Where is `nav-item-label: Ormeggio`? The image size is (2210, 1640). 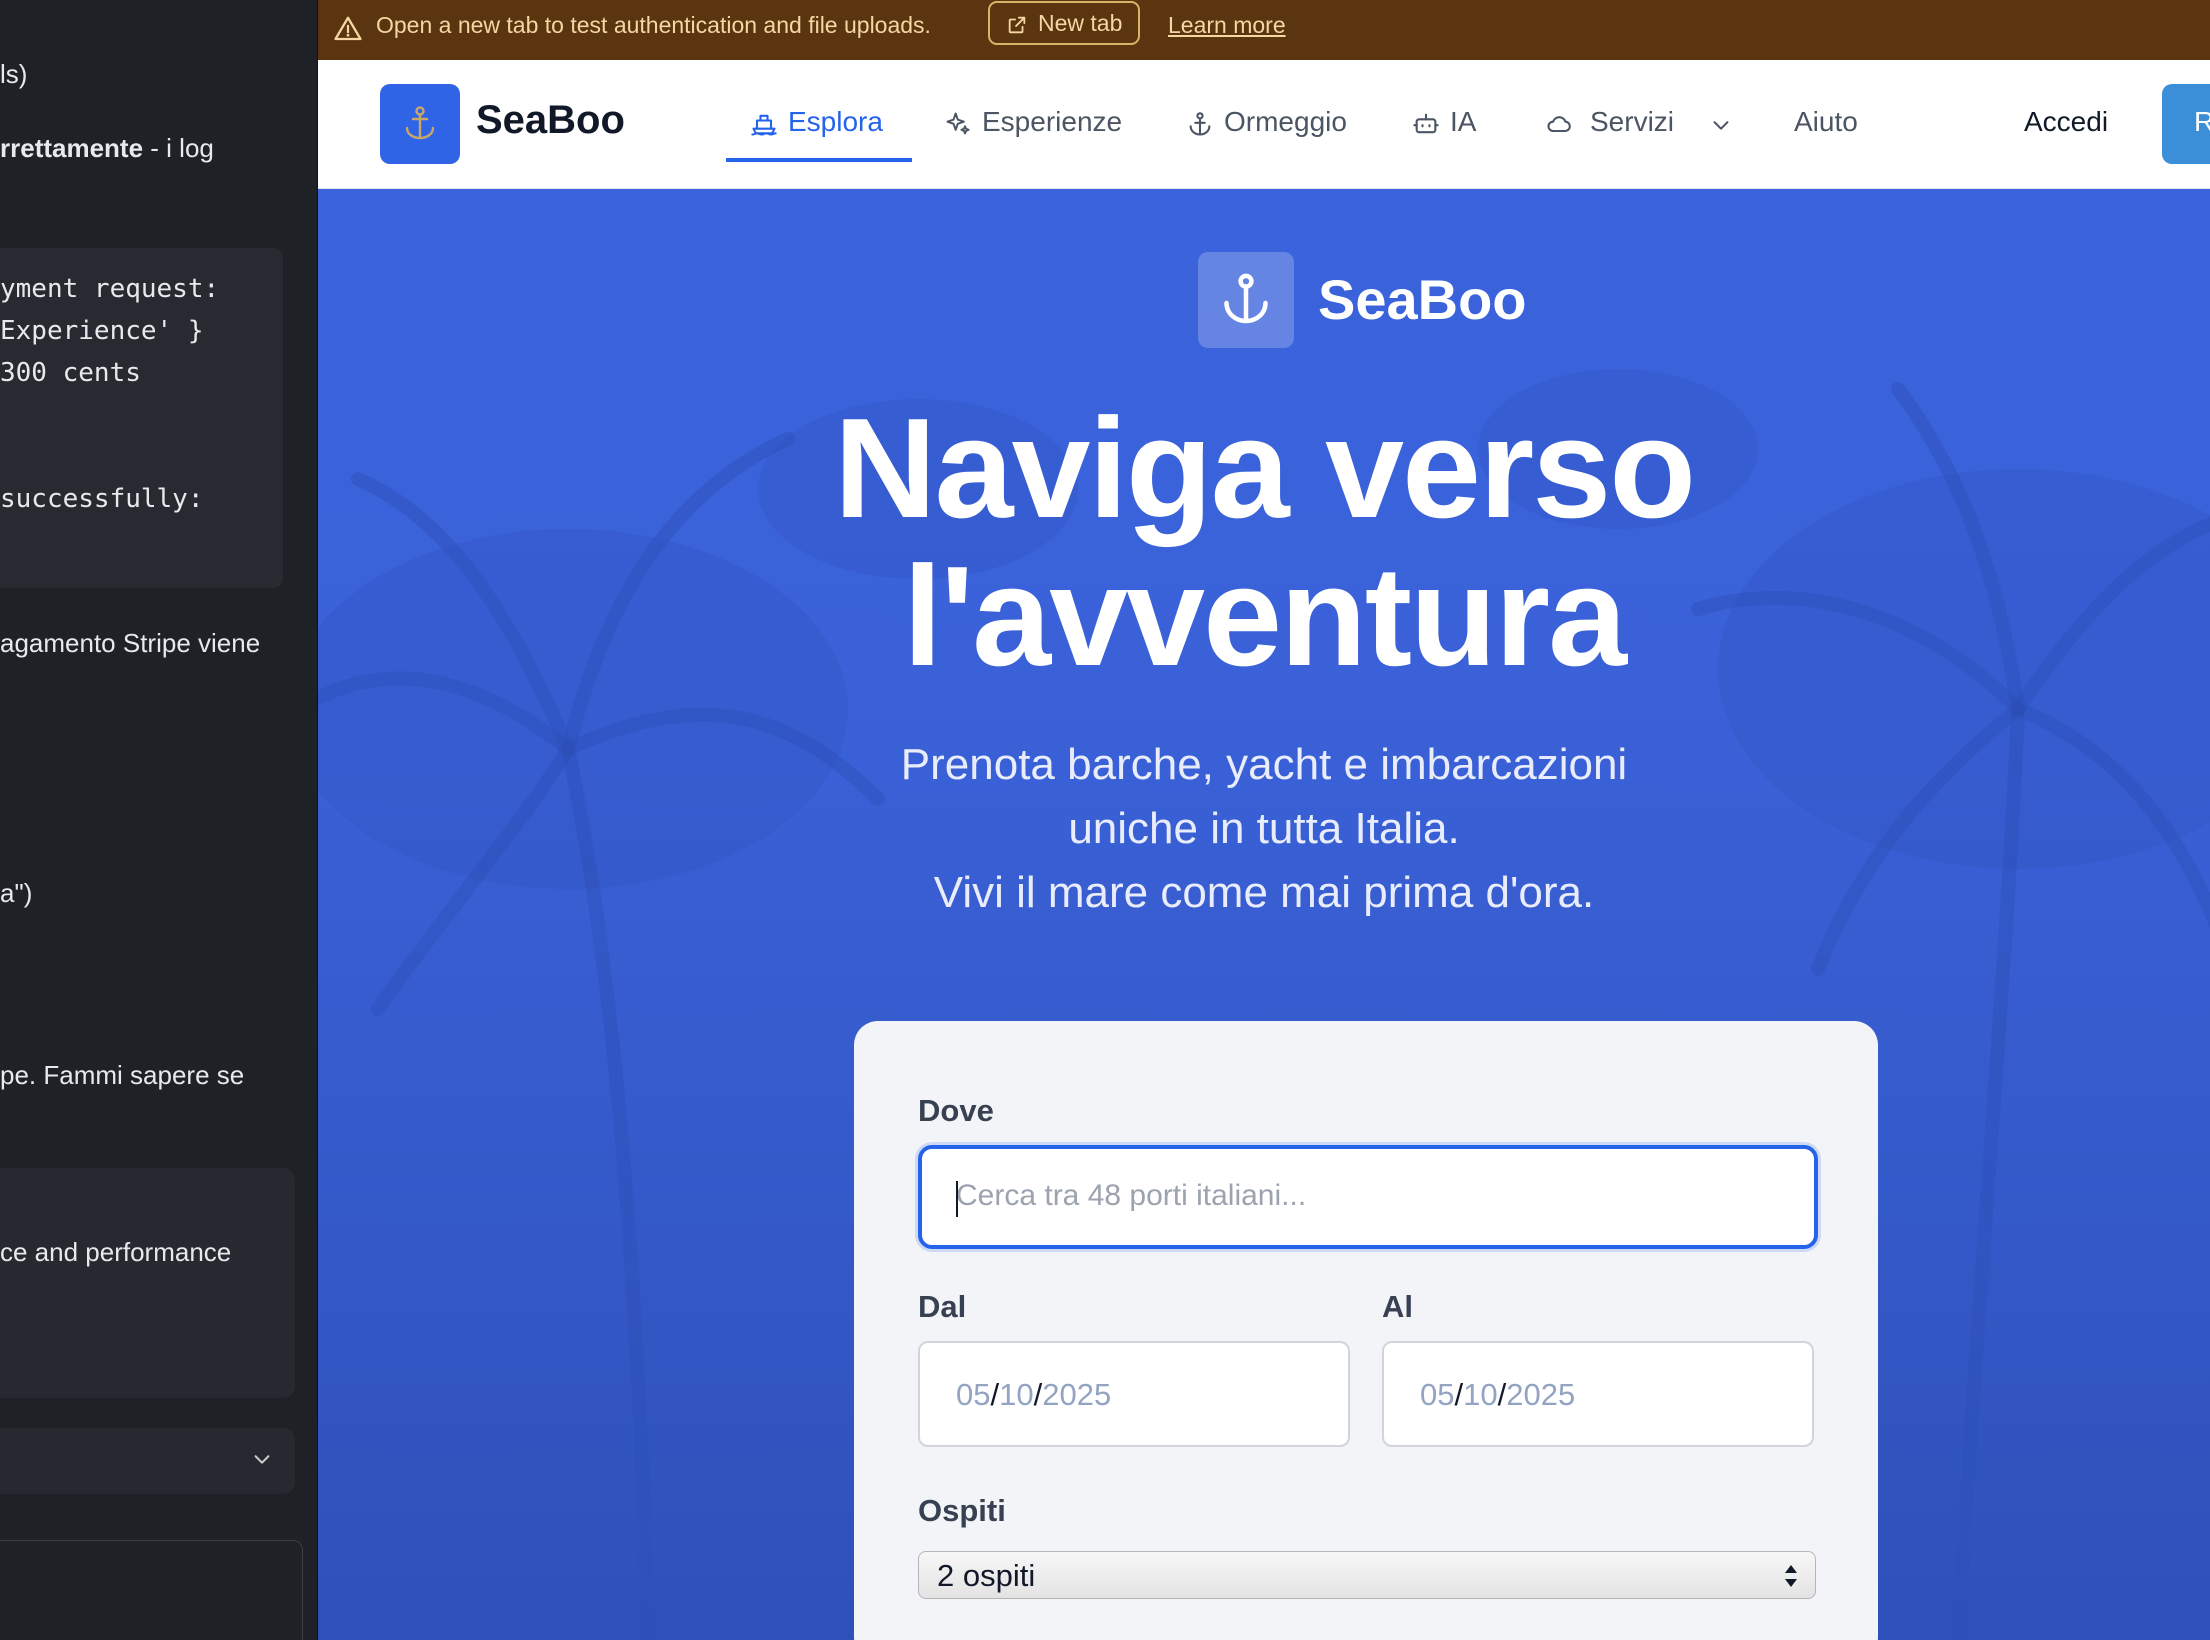 nav-item-label: Ormeggio is located at coordinates (1285, 121).